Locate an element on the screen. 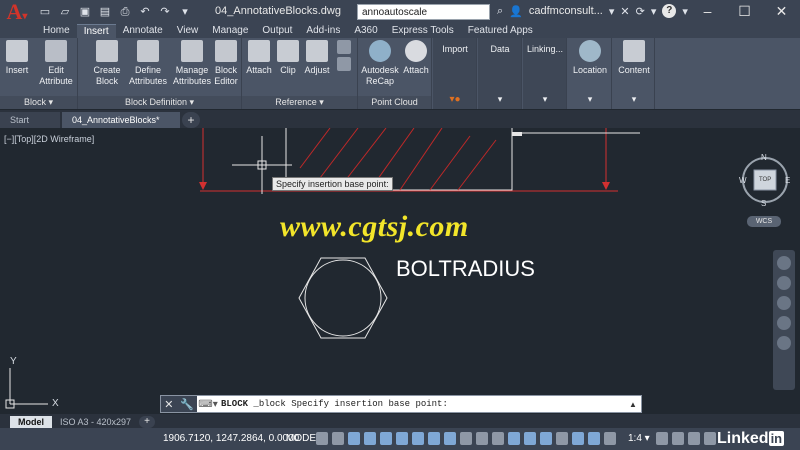  isometric-drafting-icon is located at coordinates (418, 438).